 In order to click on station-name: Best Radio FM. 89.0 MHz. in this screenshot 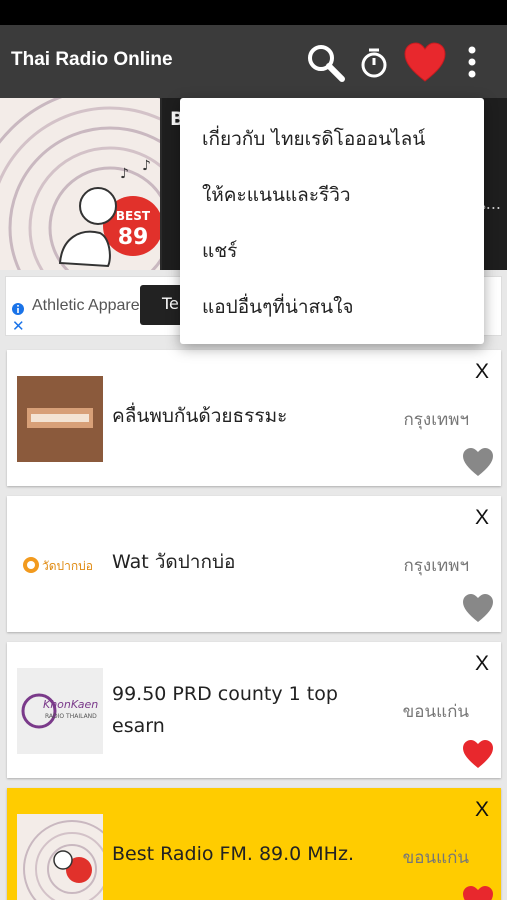, I will do `click(233, 854)`.